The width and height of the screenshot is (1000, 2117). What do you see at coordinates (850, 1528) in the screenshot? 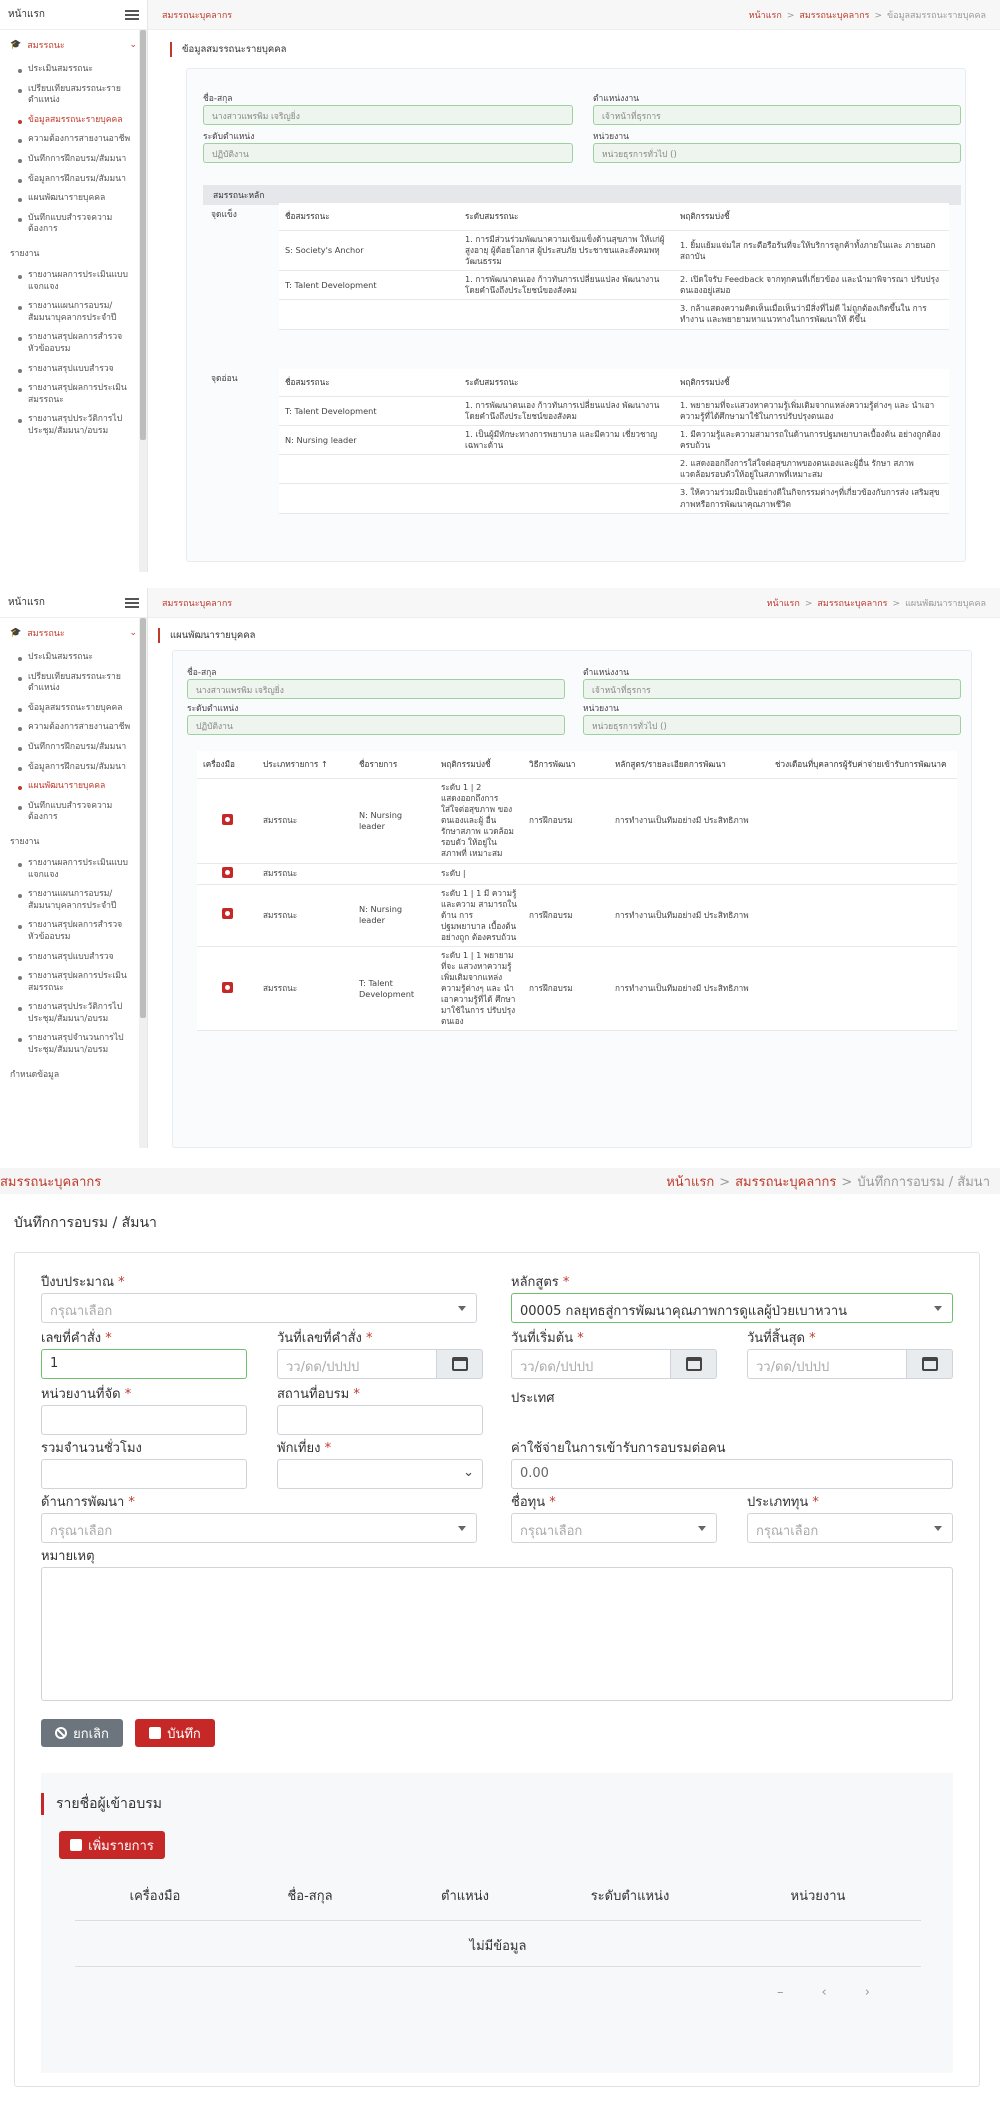
I see `fund-type-select: กรุณาเลือก` at bounding box center [850, 1528].